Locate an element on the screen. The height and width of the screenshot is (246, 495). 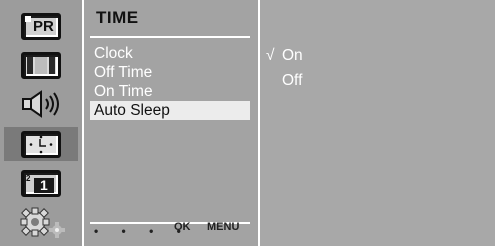
menu-list: Clock Off Time On Time Auto Sleep is located at coordinates (171, 82).